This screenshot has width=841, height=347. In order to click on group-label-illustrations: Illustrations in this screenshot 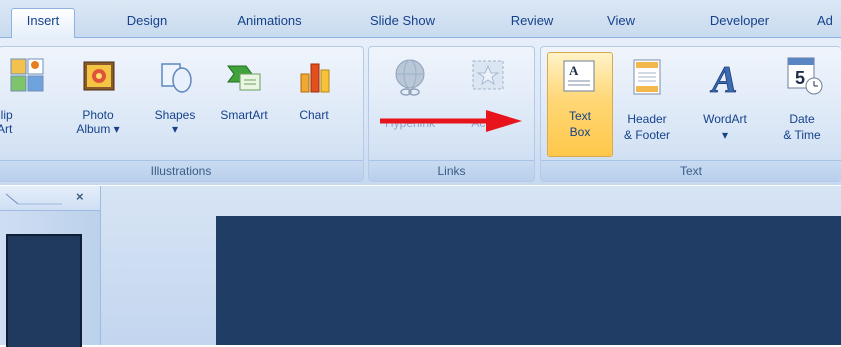, I will do `click(181, 170)`.